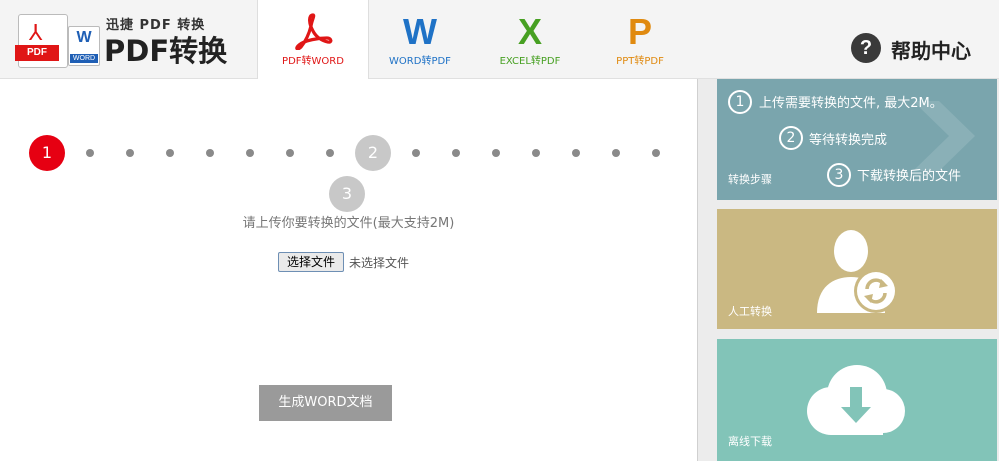  Describe the element at coordinates (420, 61) in the screenshot. I see `tab-label: WORD转PDF` at that location.